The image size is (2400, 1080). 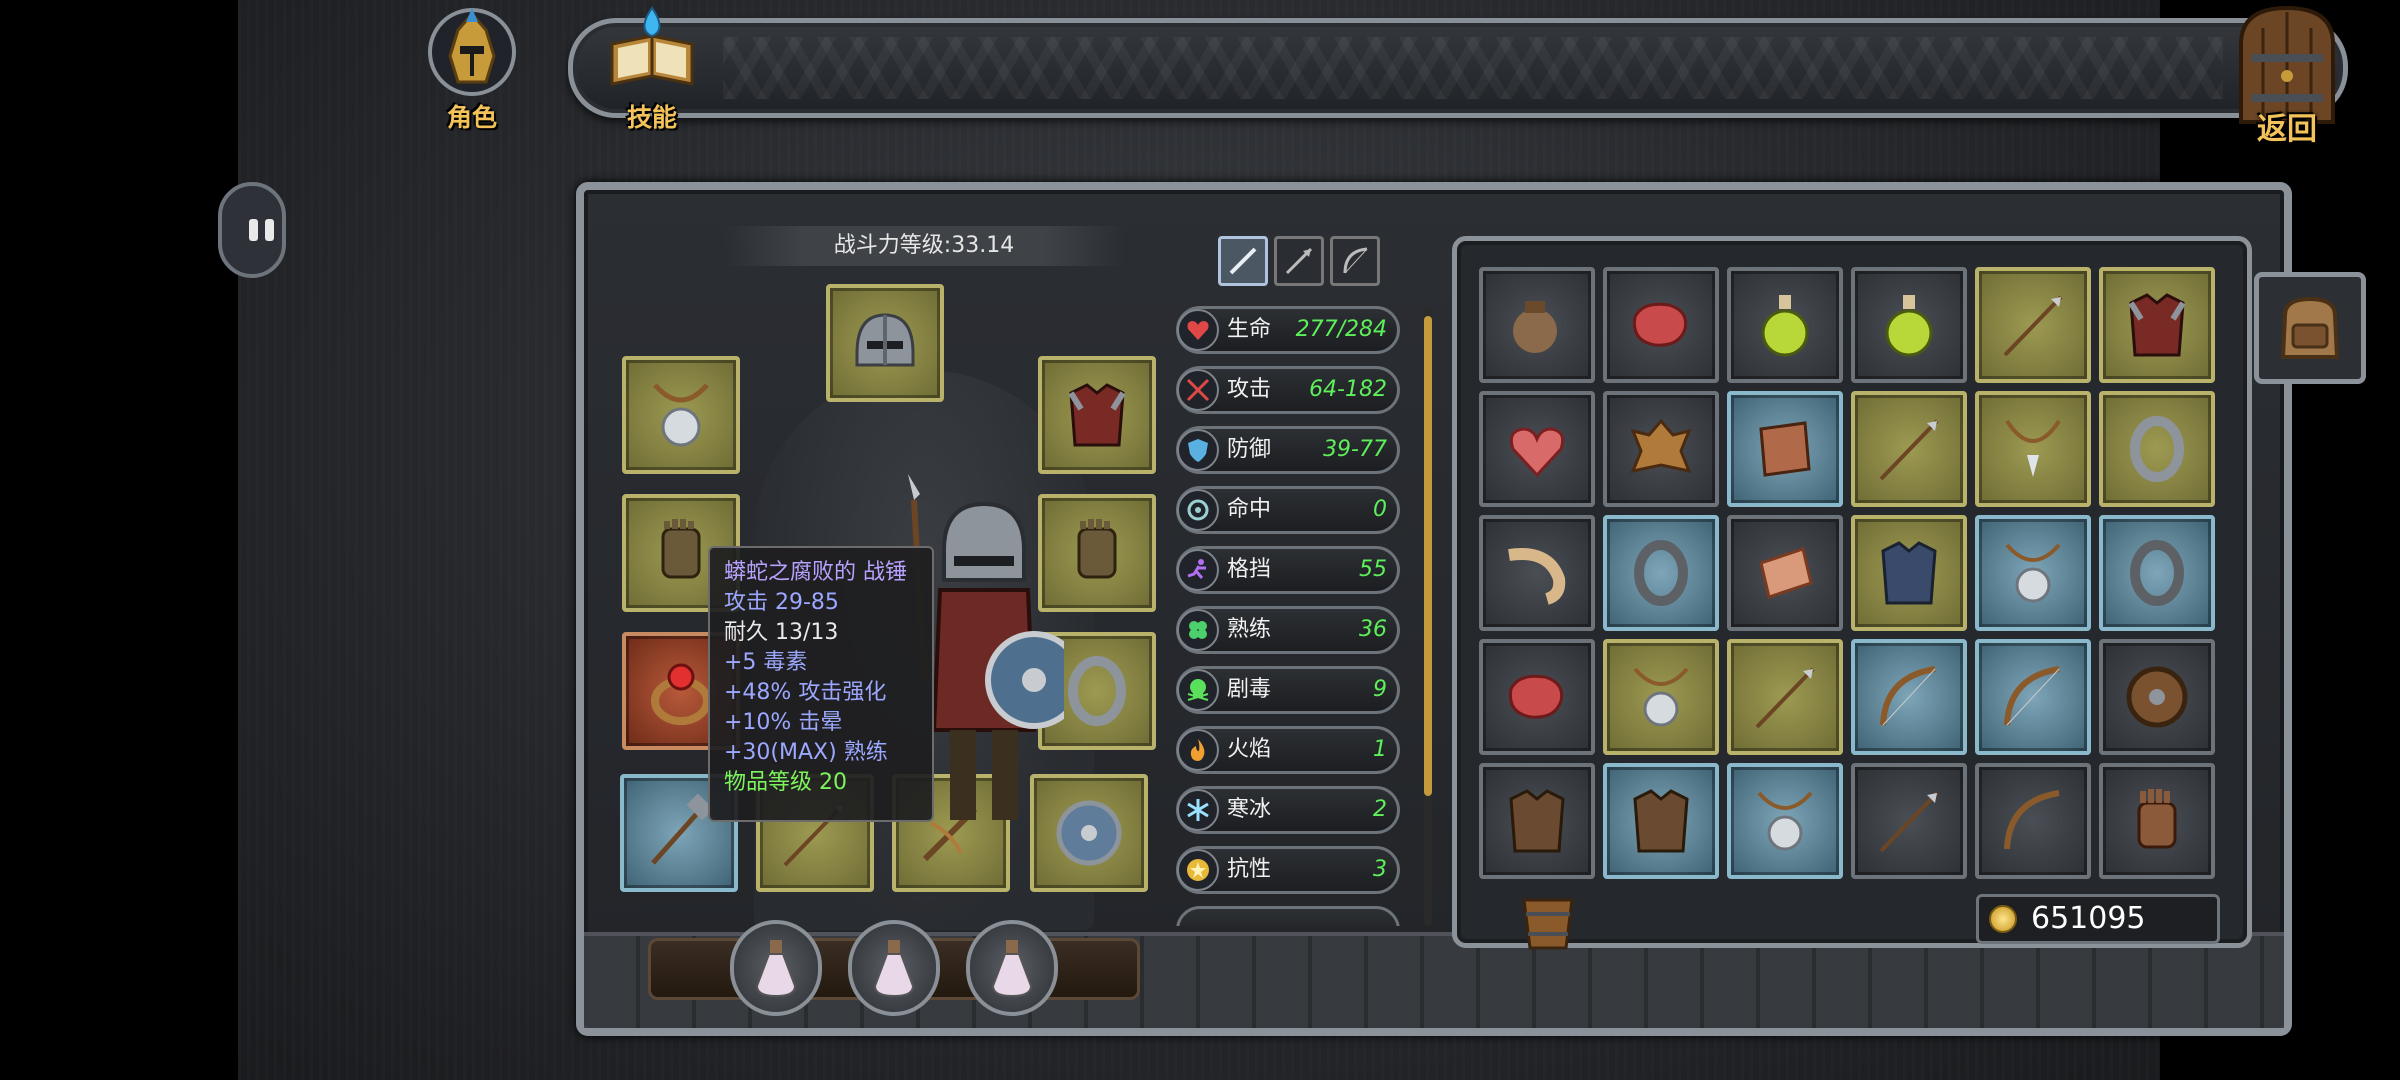 What do you see at coordinates (652, 46) in the screenshot?
I see `spellbook-icon` at bounding box center [652, 46].